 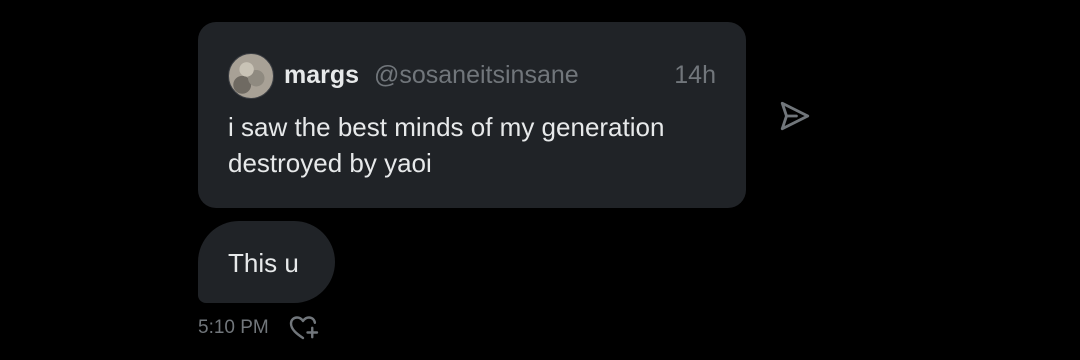 I want to click on message-text: This u, so click(x=263, y=263).